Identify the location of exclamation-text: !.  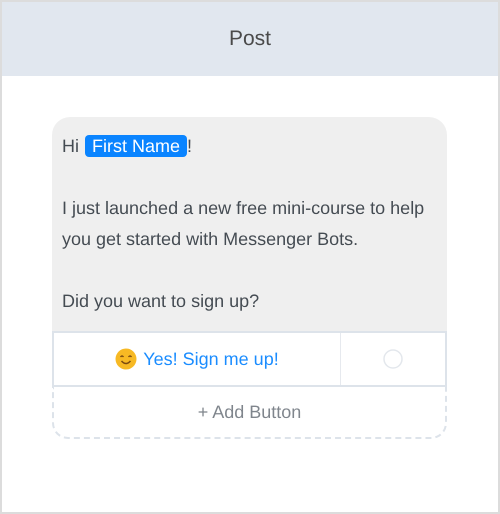
(189, 146).